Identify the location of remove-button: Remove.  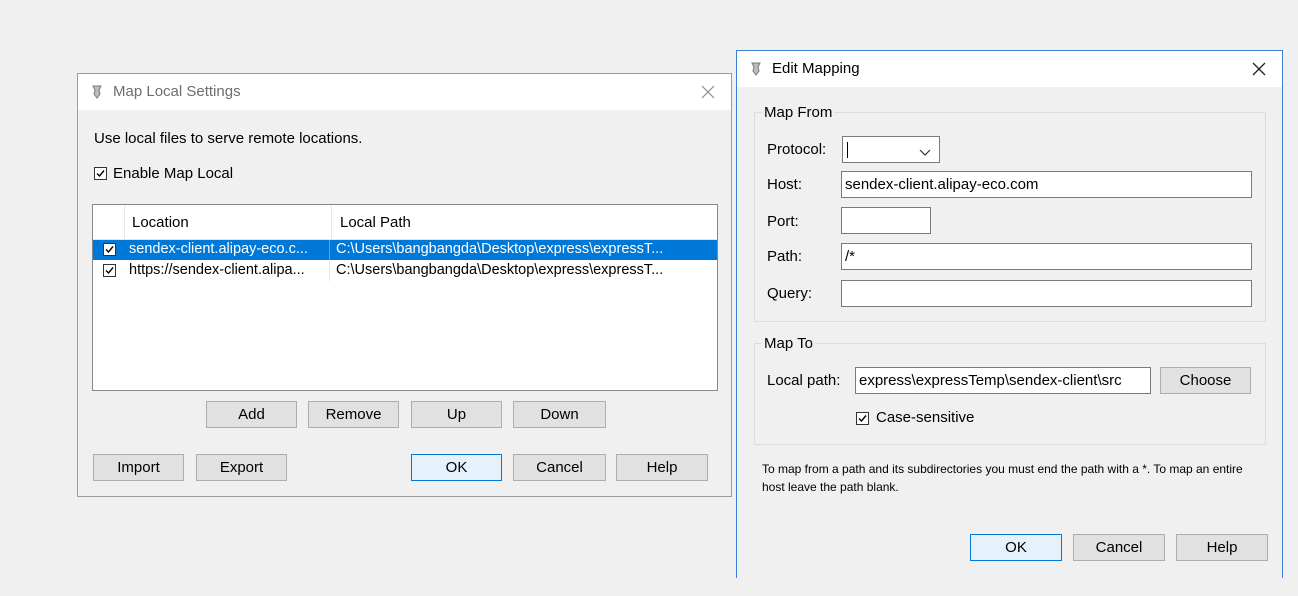
(353, 414).